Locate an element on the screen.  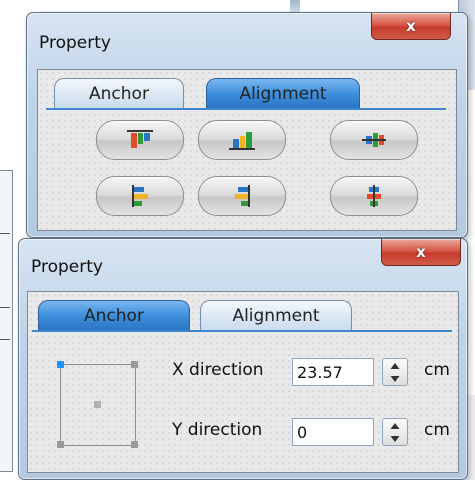
y-direction-spinner is located at coordinates (395, 432).